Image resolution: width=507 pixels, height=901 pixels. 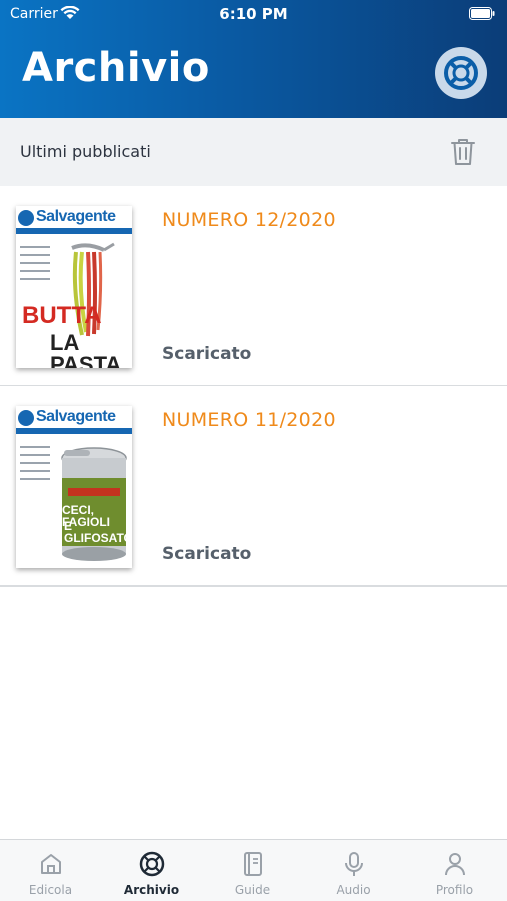 I want to click on issue-cover-image: Salvagente BUTTA LA PASTA, so click(x=74, y=287).